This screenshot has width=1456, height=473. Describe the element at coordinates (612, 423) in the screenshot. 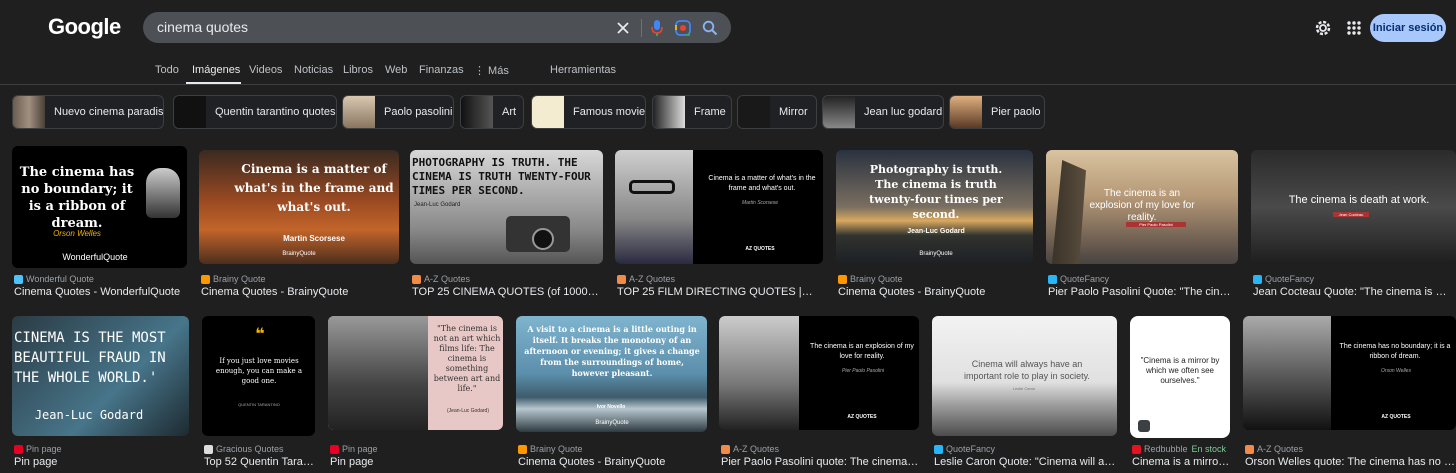

I see `image-watermark: BrainyQuote` at that location.